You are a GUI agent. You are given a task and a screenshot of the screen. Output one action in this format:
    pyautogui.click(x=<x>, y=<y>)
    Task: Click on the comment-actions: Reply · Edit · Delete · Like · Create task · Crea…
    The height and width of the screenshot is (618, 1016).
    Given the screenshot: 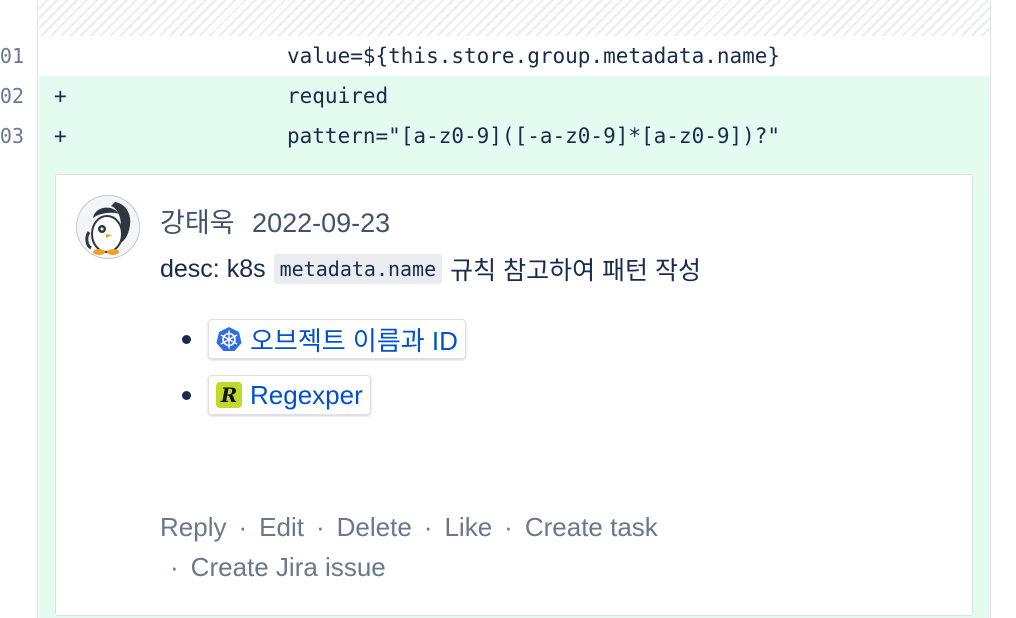 What is the action you would take?
    pyautogui.click(x=460, y=547)
    